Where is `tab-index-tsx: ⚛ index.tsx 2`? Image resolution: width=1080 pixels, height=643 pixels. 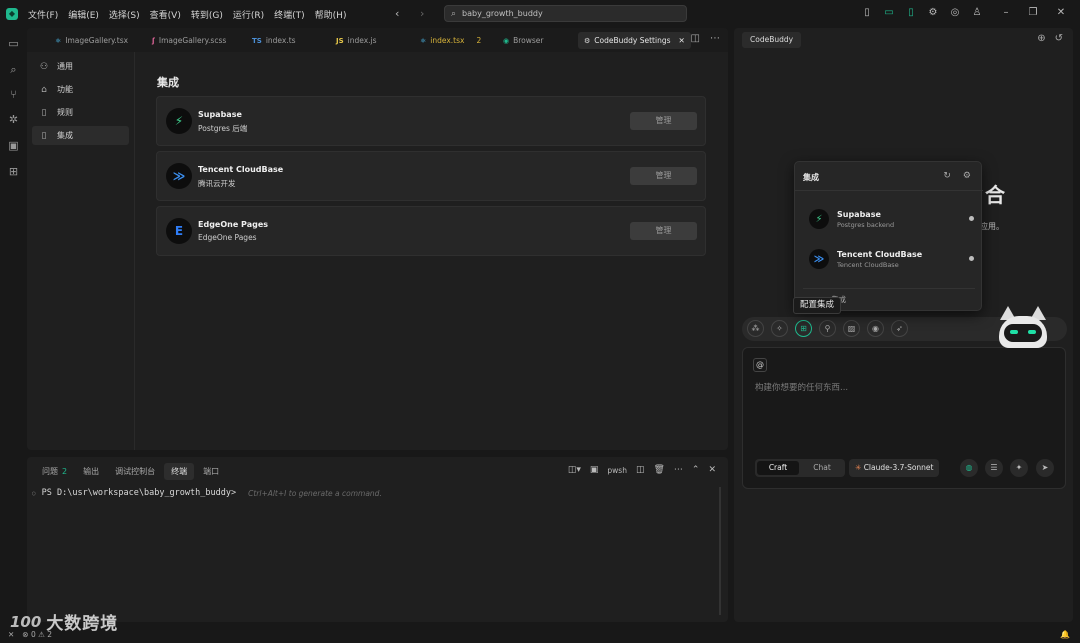
tab-index-tsx: ⚛ index.tsx 2 is located at coordinates (450, 40).